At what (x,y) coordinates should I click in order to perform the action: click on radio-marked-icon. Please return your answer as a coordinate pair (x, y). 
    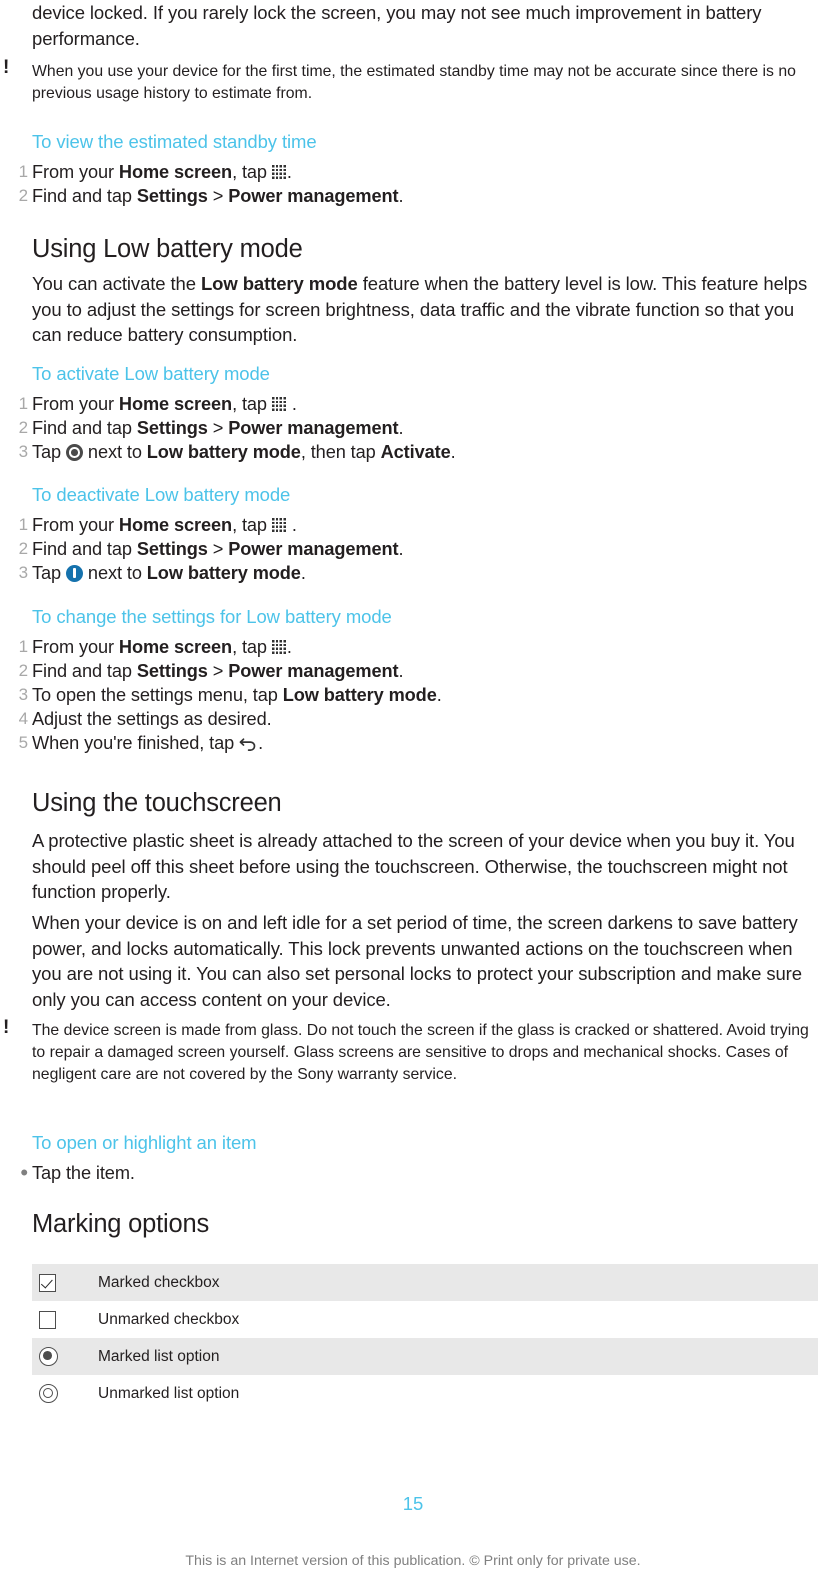
    Looking at the image, I should click on (48, 1356).